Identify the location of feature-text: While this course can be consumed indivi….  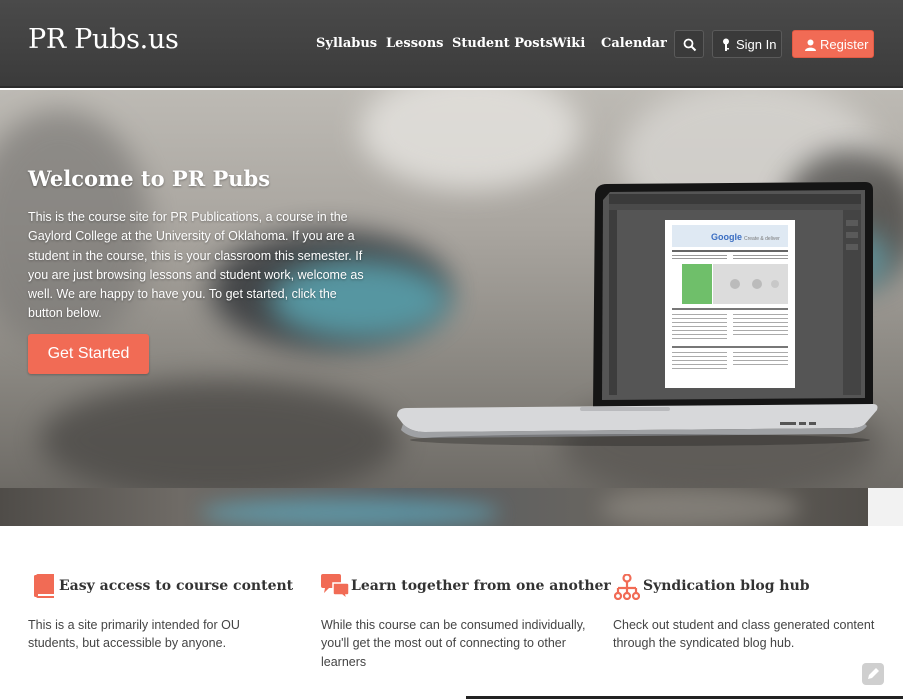
(453, 643).